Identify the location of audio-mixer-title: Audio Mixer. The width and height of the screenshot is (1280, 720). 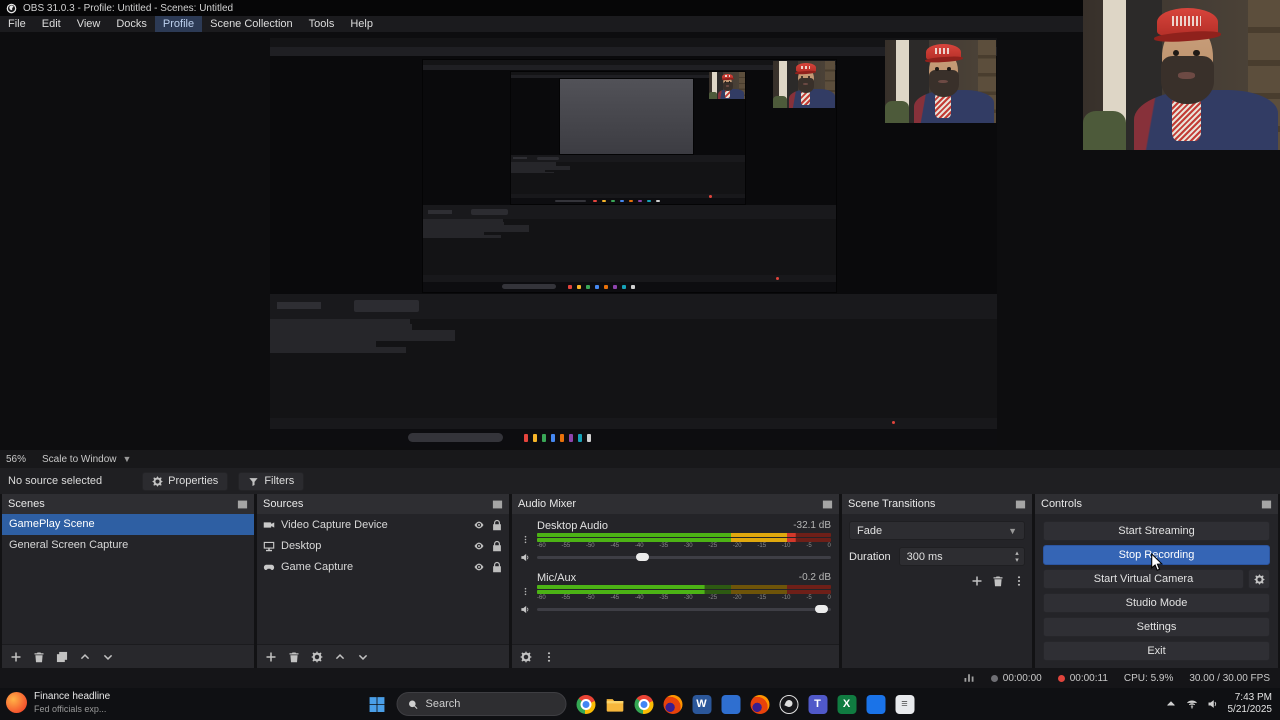
(547, 504).